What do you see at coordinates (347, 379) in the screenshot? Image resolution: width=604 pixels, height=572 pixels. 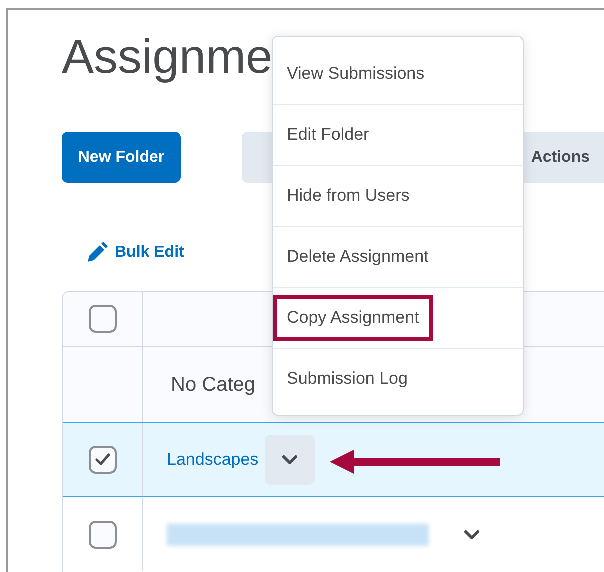 I see `menu-item: Submission Log` at bounding box center [347, 379].